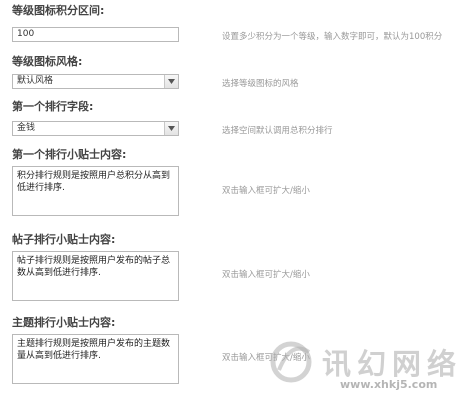 The image size is (468, 400). Describe the element at coordinates (53, 106) in the screenshot. I see `label-first-rank-field: 第一个排行字段:` at that location.